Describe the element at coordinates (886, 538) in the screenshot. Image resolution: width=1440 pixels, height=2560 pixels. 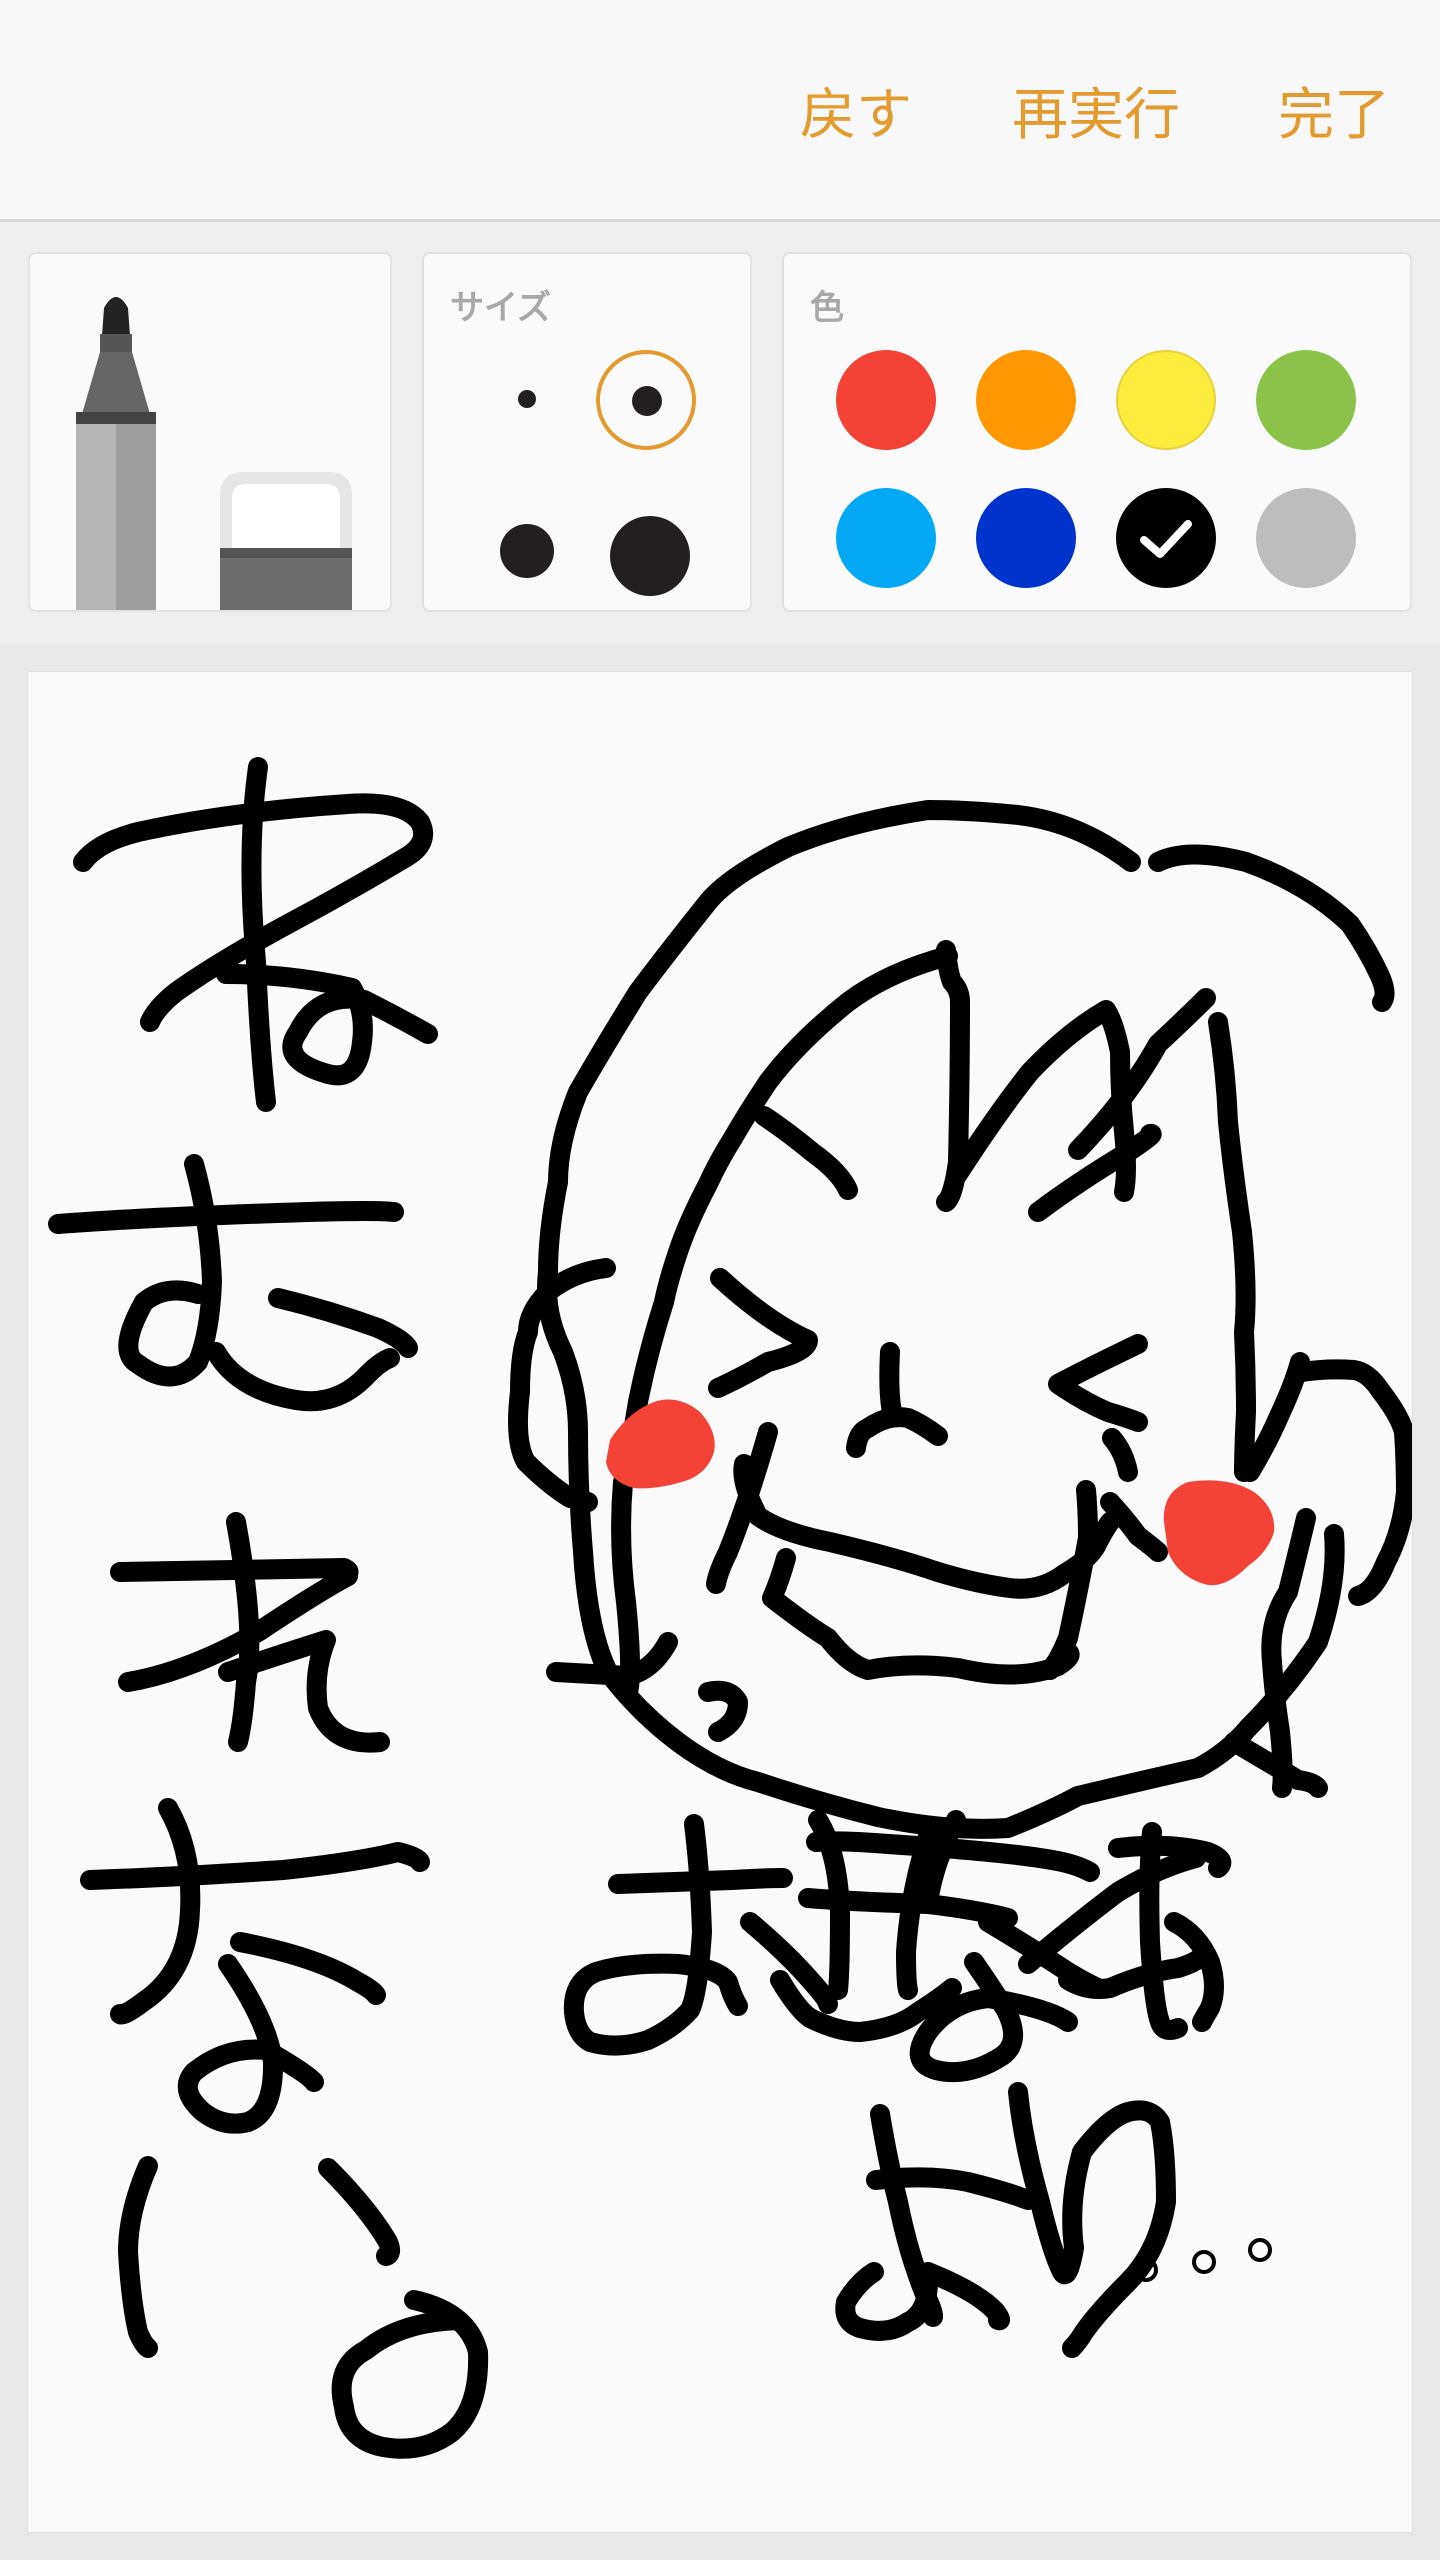
I see `color-swatch-light-blue` at that location.